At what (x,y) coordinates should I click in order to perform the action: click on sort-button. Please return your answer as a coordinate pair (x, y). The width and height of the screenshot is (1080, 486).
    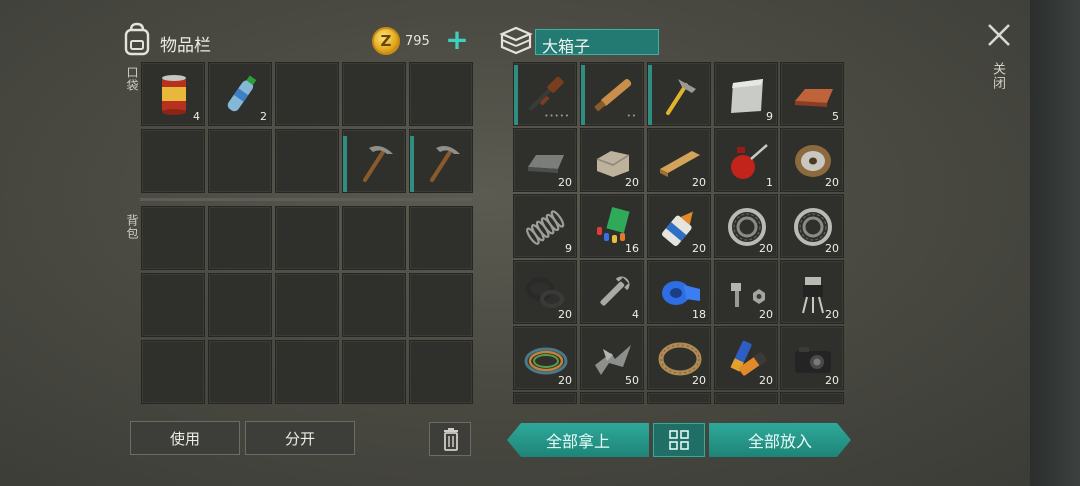
    Looking at the image, I should click on (679, 440).